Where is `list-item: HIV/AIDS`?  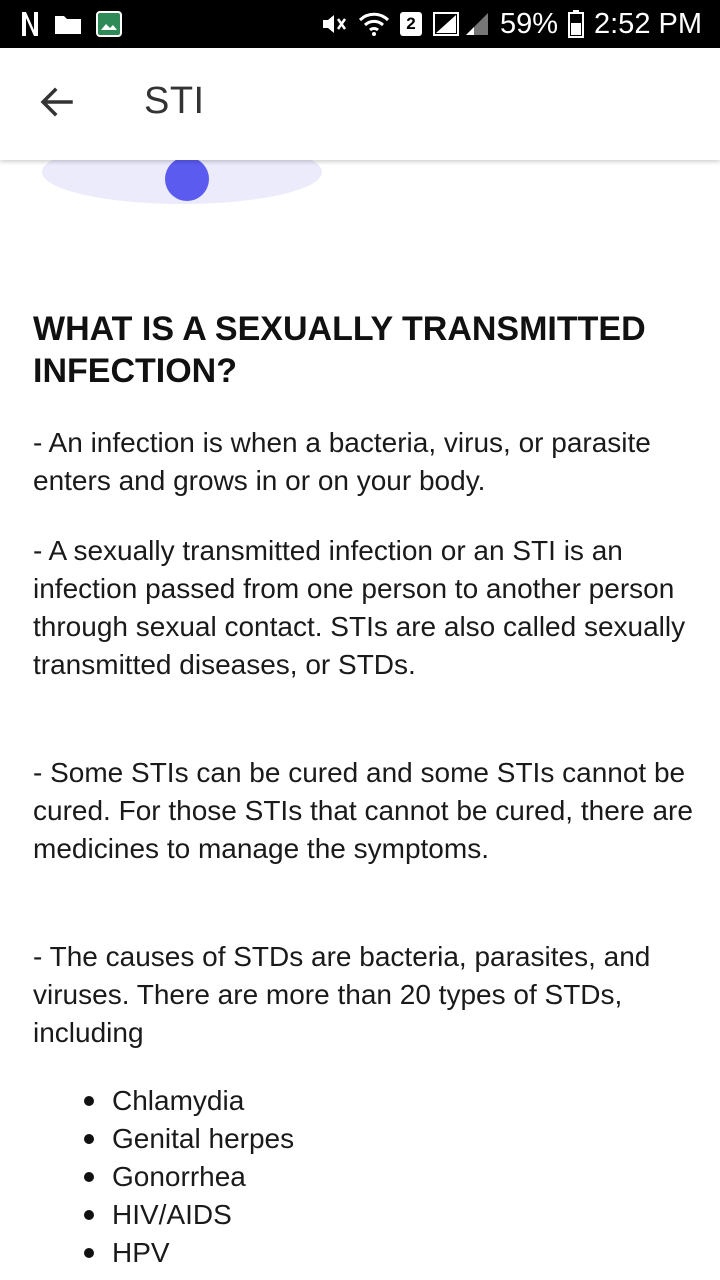
list-item: HIV/AIDS is located at coordinates (189, 1215).